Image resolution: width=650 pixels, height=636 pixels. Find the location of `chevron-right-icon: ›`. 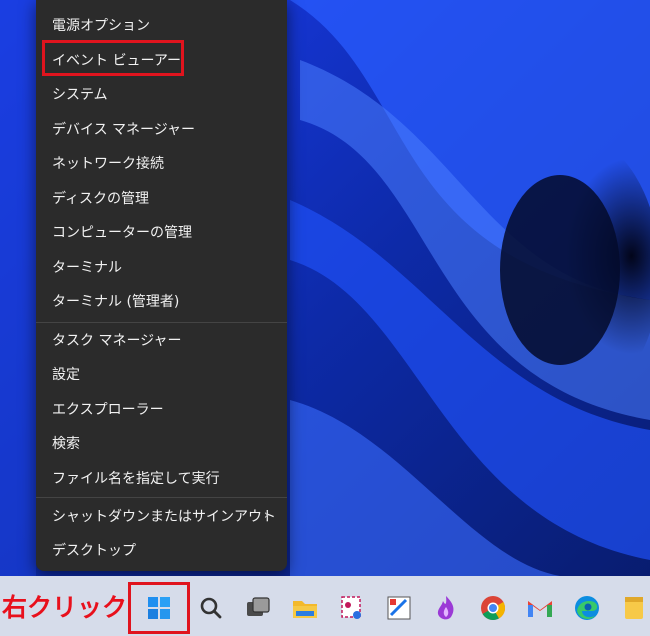

chevron-right-icon: › is located at coordinates (266, 515).